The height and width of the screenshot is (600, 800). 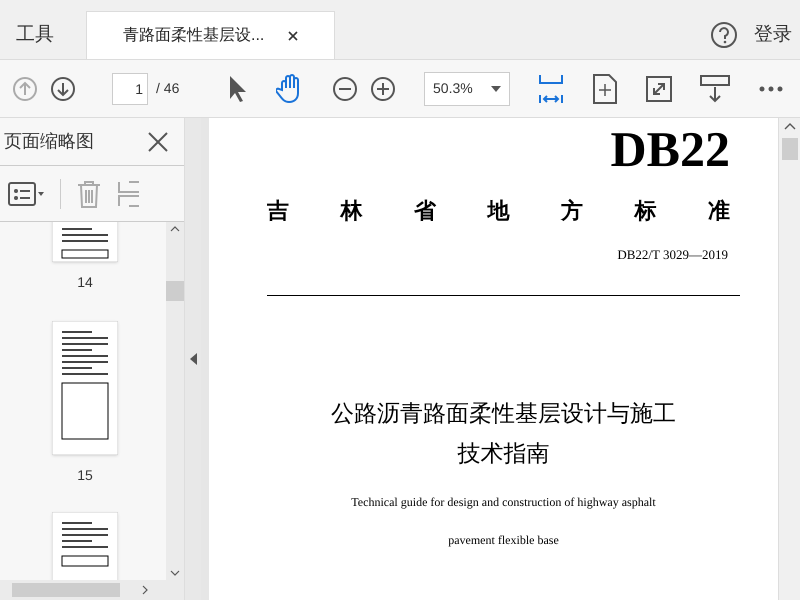 I want to click on heading-character: 标, so click(x=645, y=211).